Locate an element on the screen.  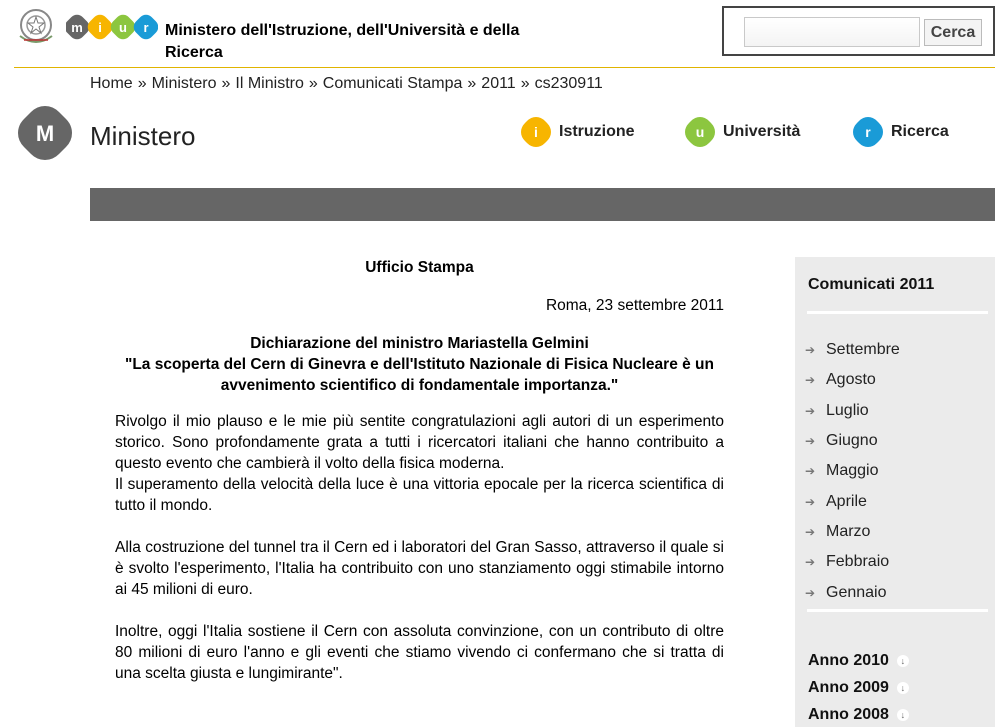
sidebar-item-agosto: ➔ Agosto is located at coordinates (852, 380).